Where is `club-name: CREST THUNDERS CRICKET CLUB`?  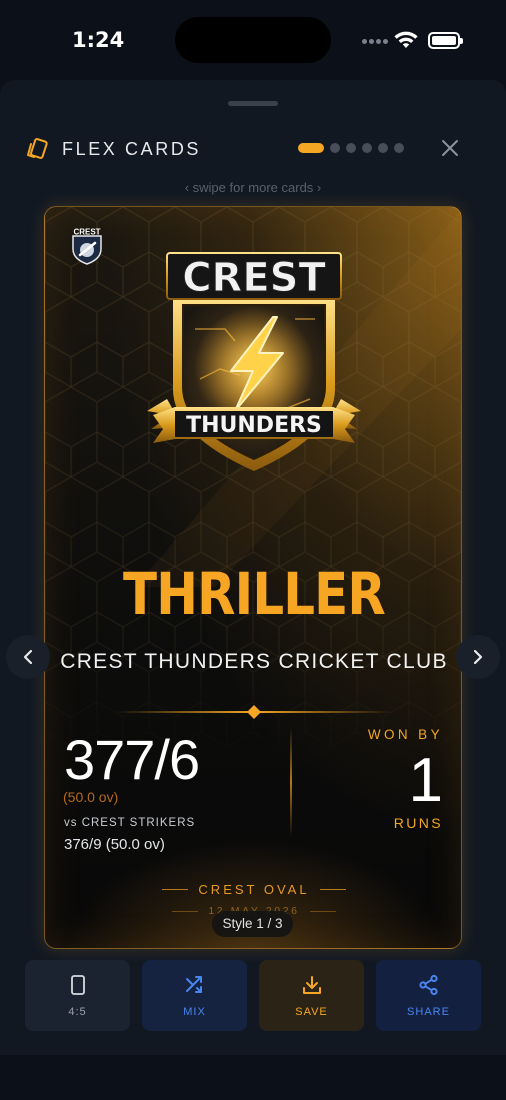 club-name: CREST THUNDERS CRICKET CLUB is located at coordinates (254, 661).